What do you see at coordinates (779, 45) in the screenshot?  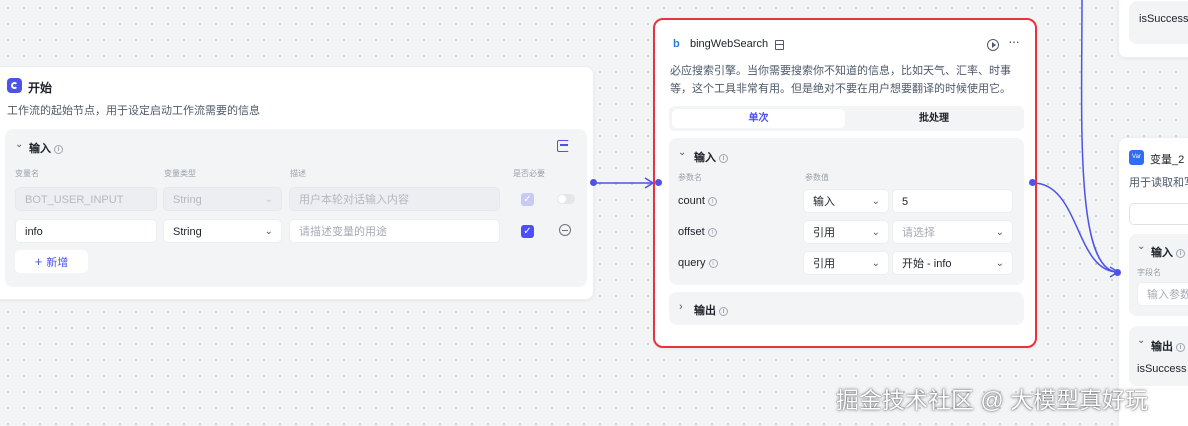 I see `document-icon` at bounding box center [779, 45].